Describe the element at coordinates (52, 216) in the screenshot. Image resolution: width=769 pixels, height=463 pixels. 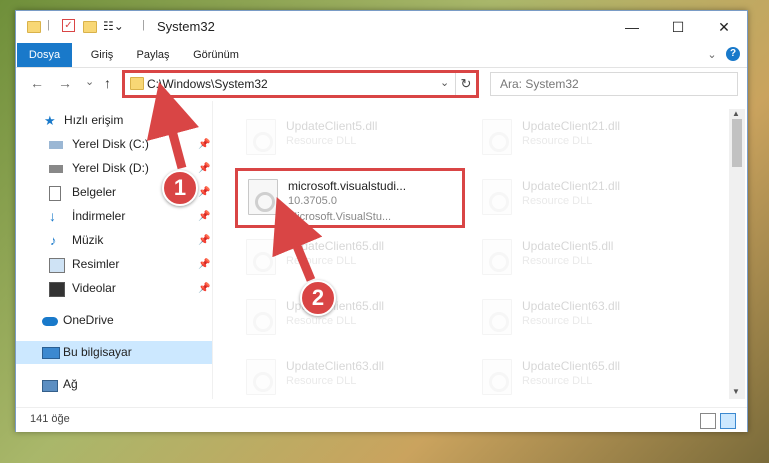
I see `download-arrow-icon: ↓` at that location.